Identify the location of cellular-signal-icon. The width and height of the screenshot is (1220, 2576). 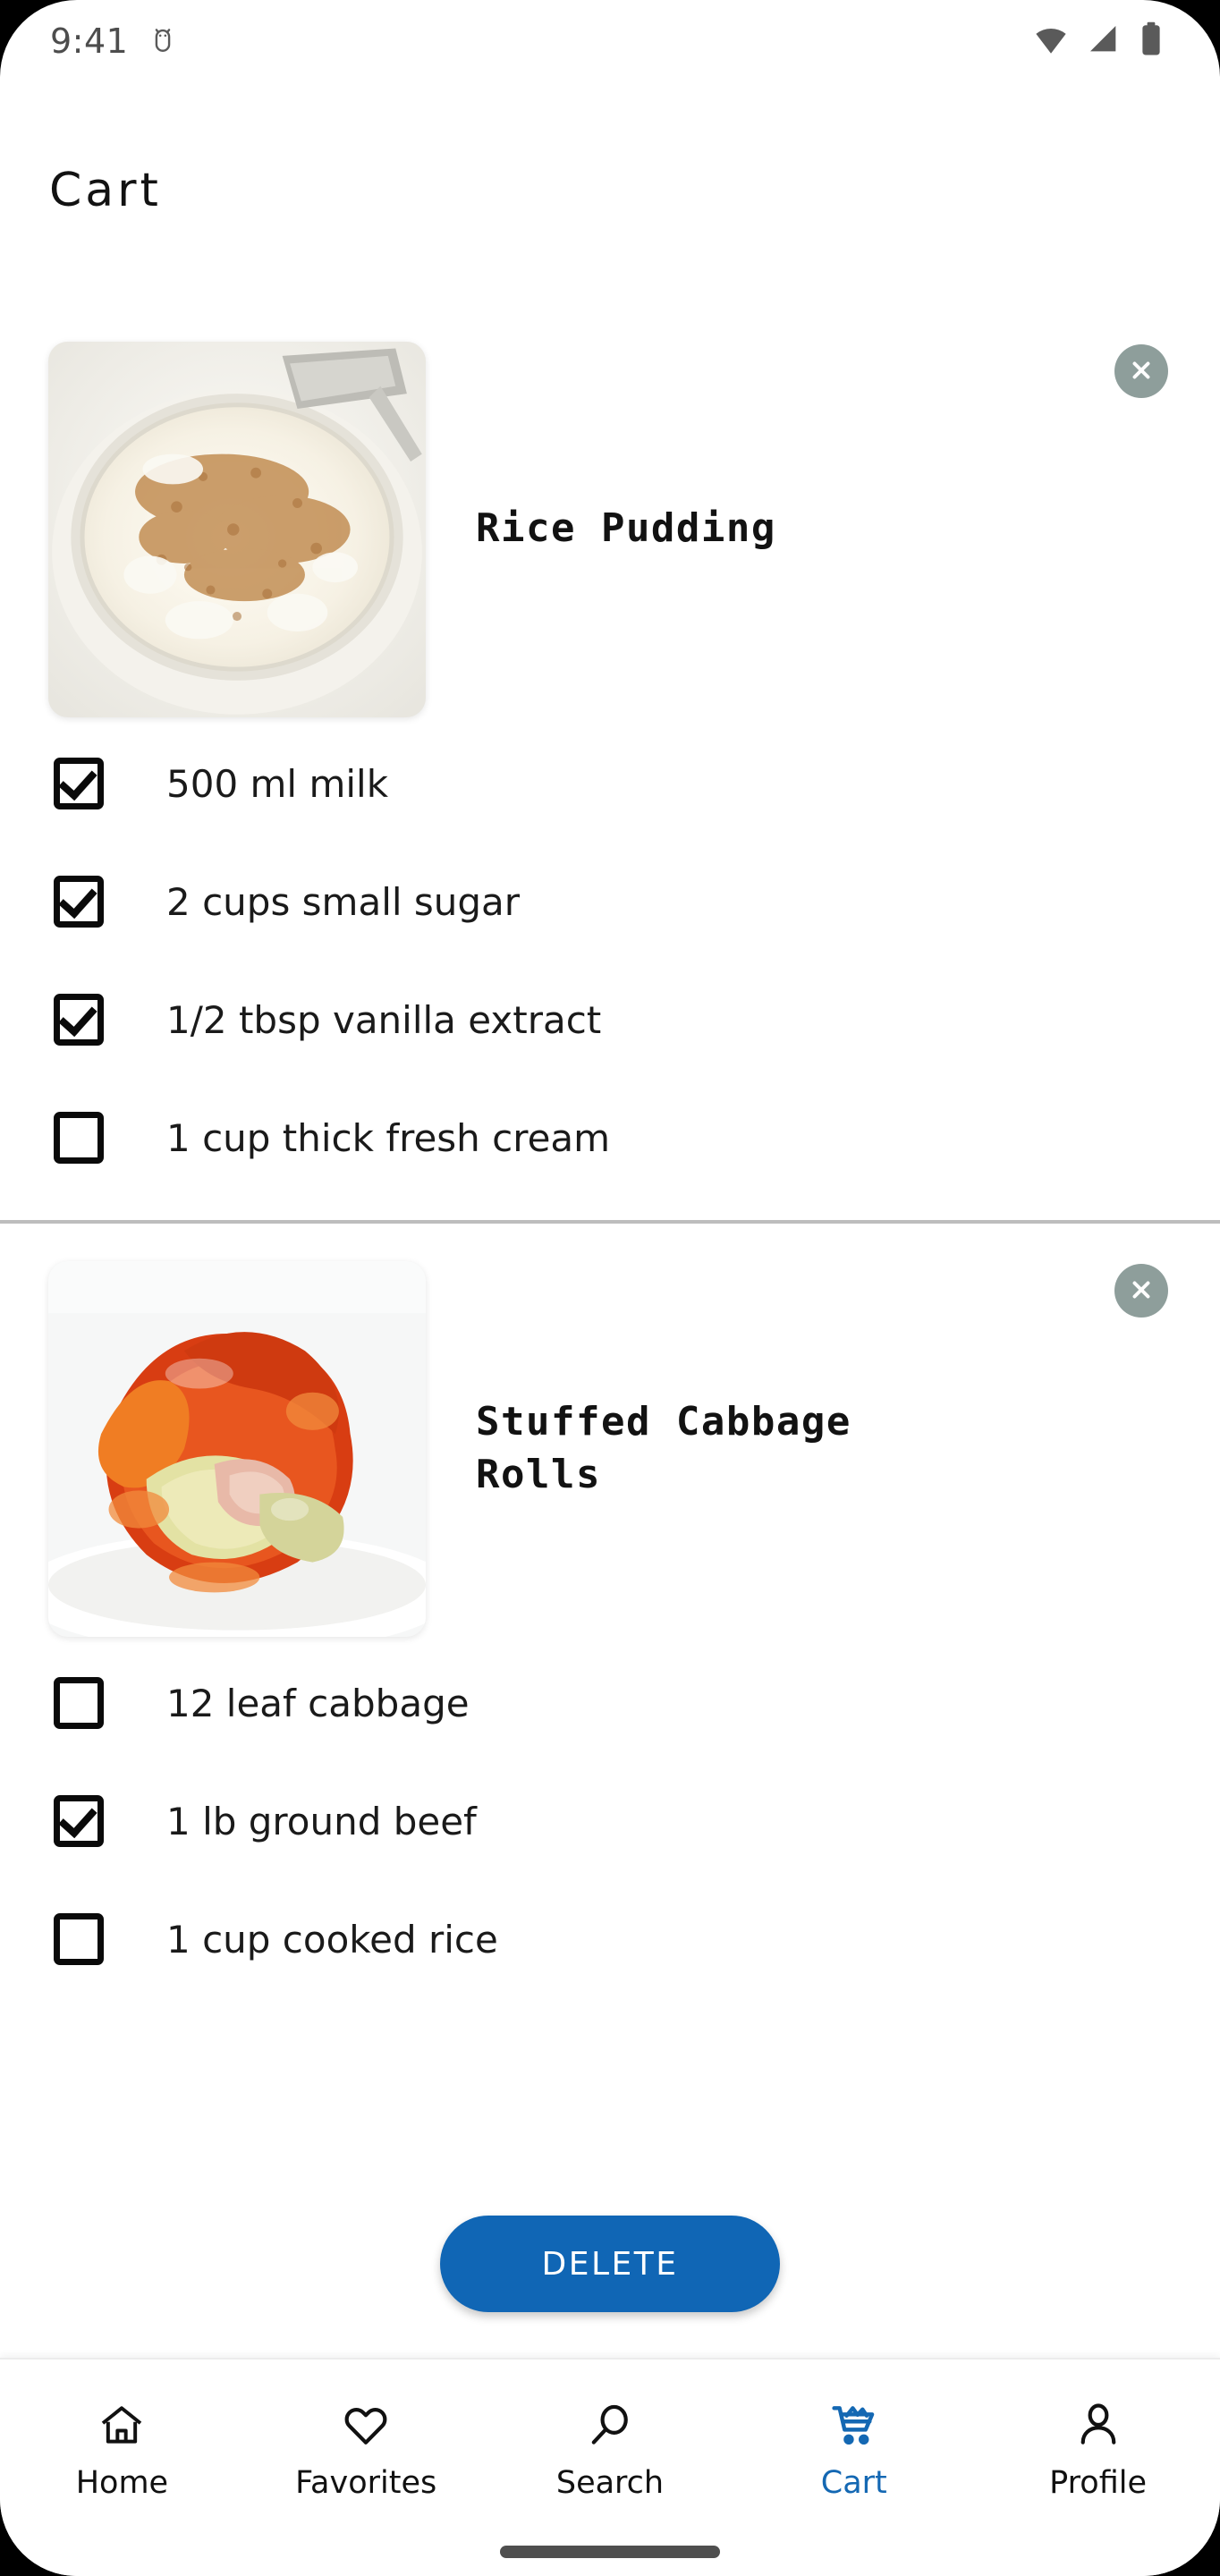
(1104, 41).